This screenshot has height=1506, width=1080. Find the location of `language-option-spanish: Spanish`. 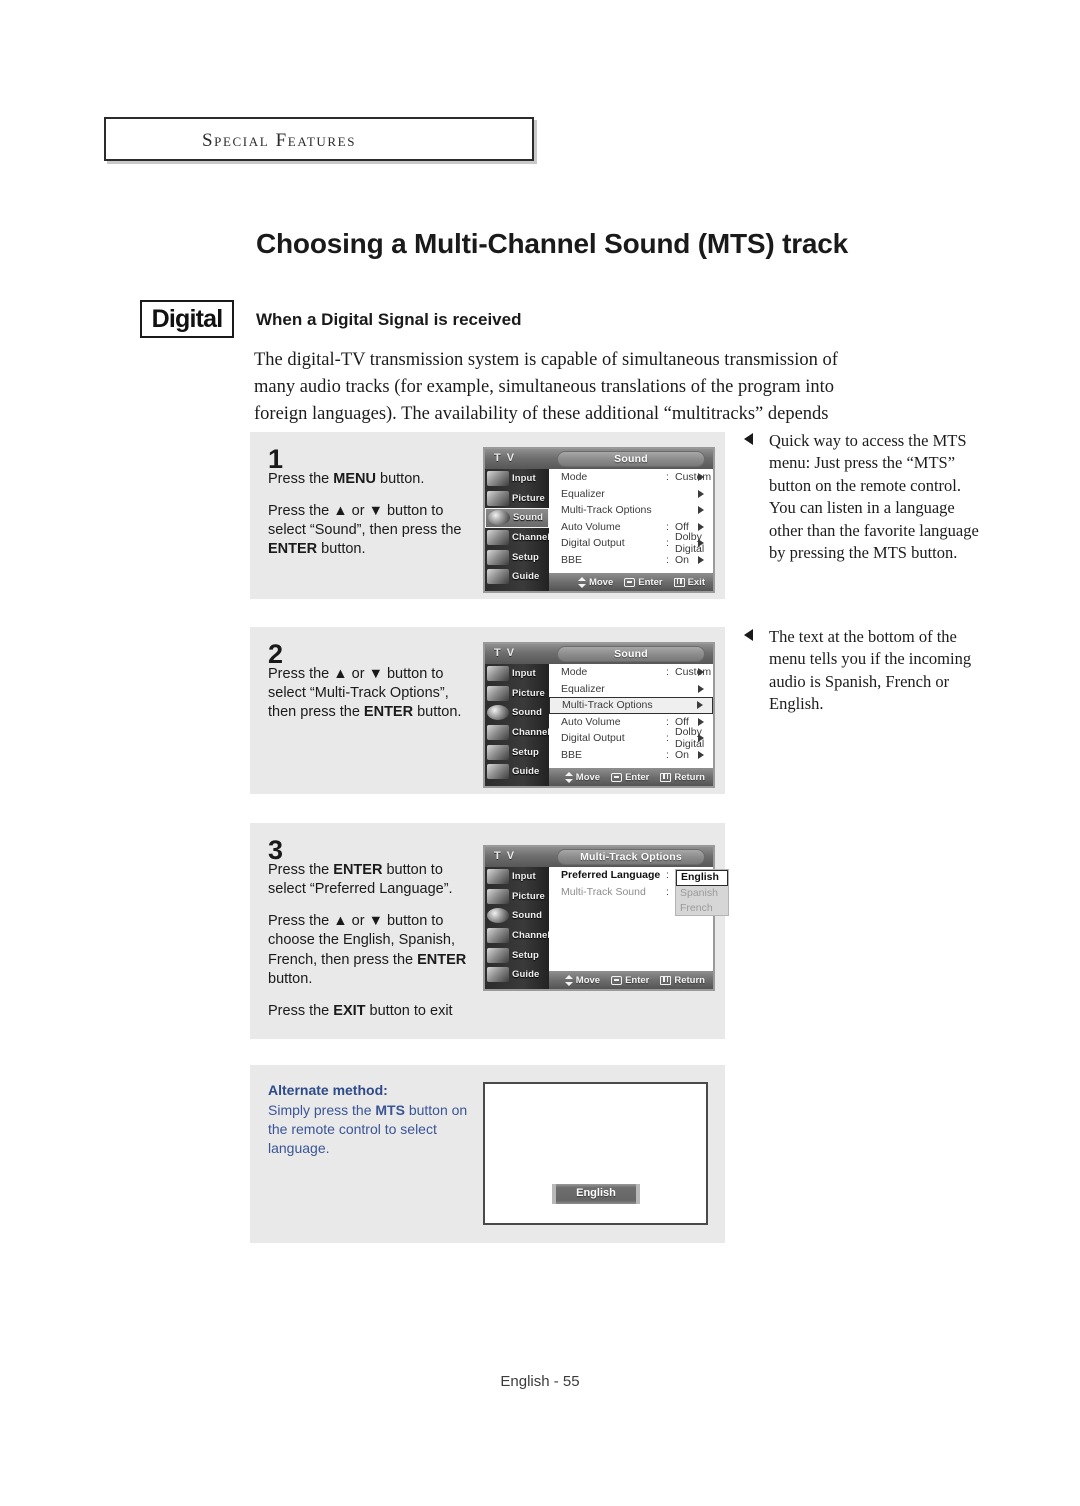

language-option-spanish: Spanish is located at coordinates (702, 893).